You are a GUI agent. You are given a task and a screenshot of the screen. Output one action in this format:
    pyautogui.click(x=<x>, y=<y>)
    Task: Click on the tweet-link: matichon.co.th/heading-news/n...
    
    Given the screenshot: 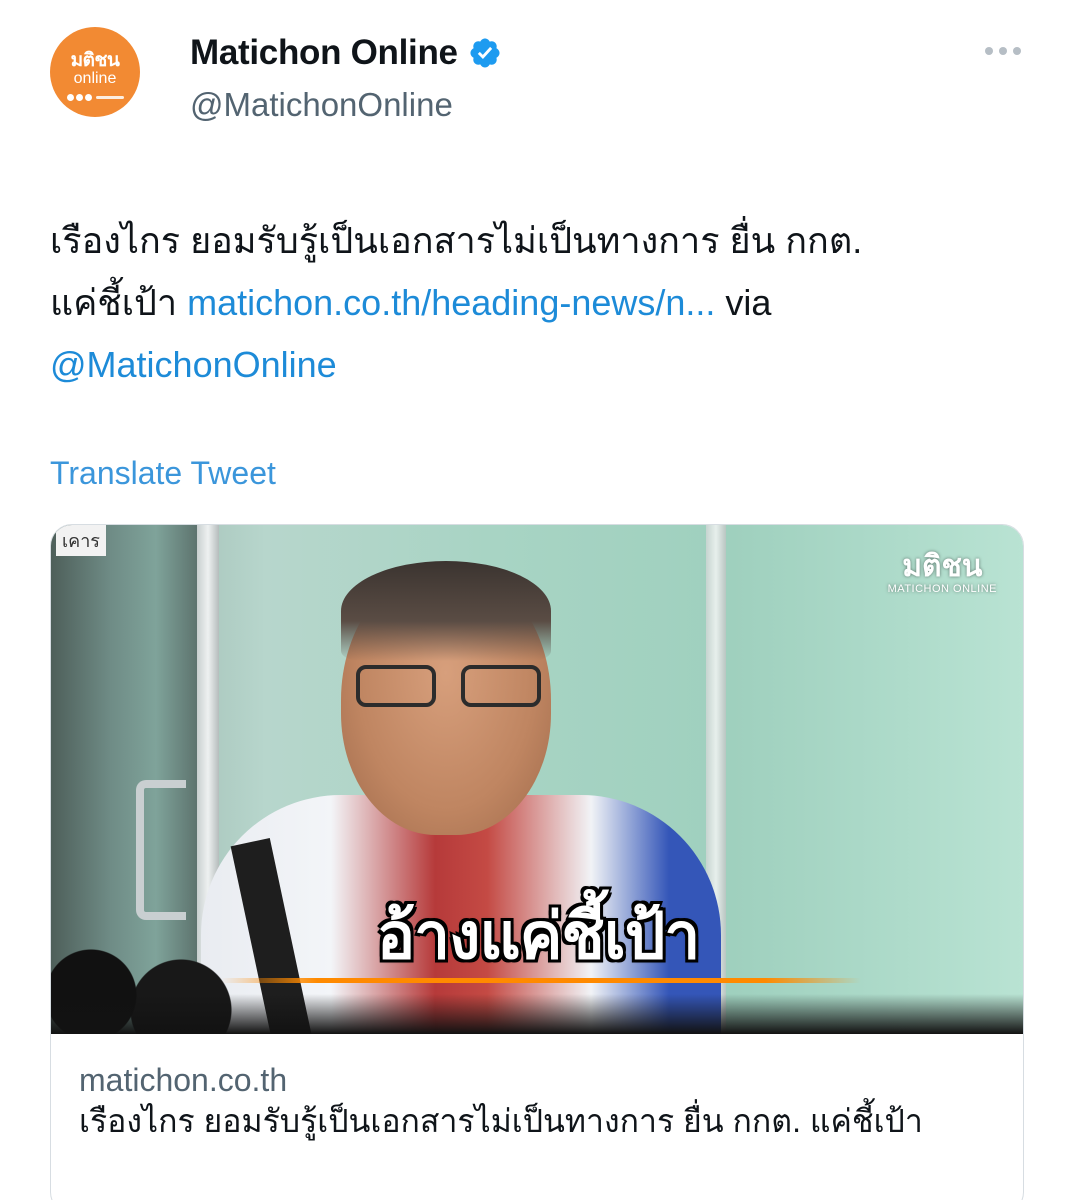 What is the action you would take?
    pyautogui.click(x=451, y=302)
    